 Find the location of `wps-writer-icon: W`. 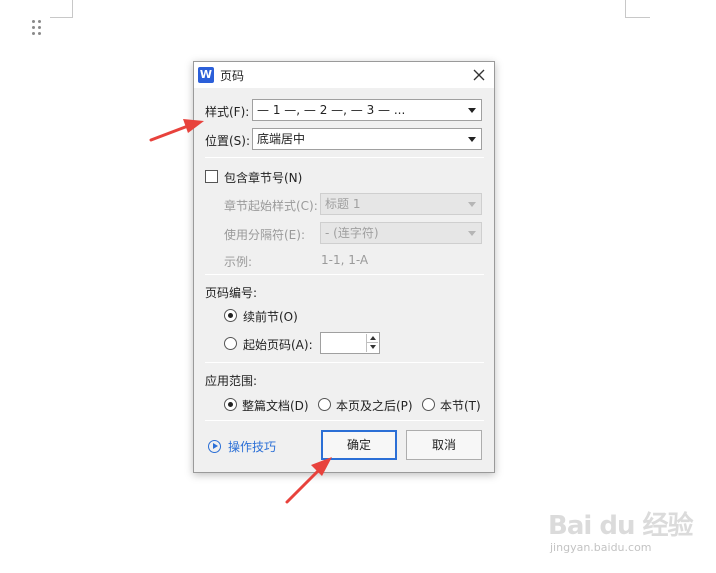

wps-writer-icon: W is located at coordinates (206, 75).